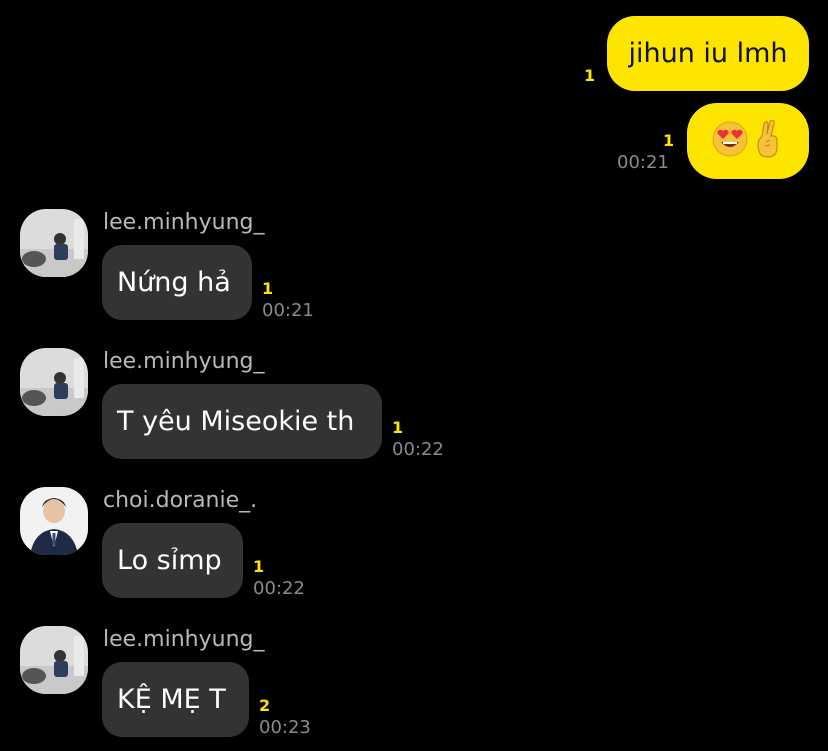 The width and height of the screenshot is (828, 751). I want to click on message-text: T yêu Miseokie th, so click(236, 421).